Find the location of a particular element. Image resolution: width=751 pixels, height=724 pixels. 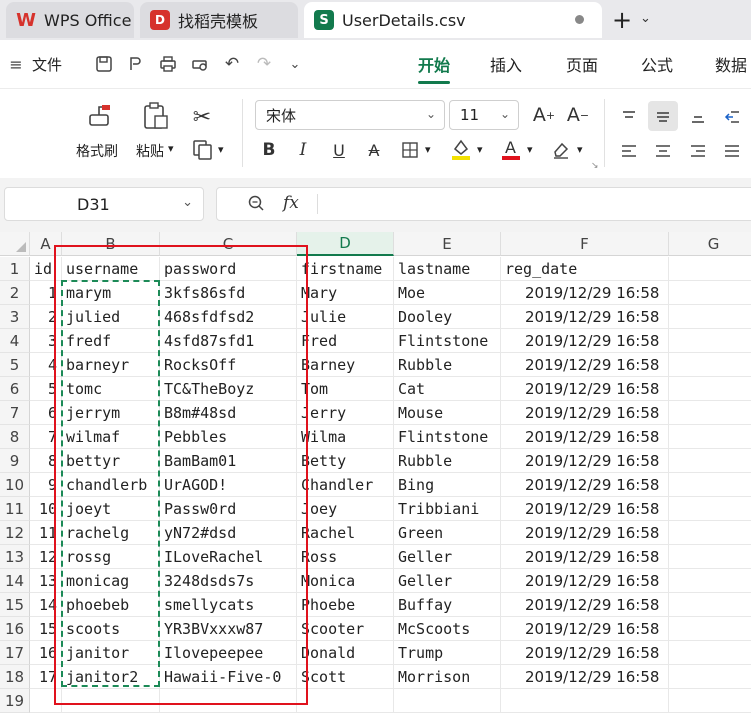

align-right-icon is located at coordinates (698, 151).